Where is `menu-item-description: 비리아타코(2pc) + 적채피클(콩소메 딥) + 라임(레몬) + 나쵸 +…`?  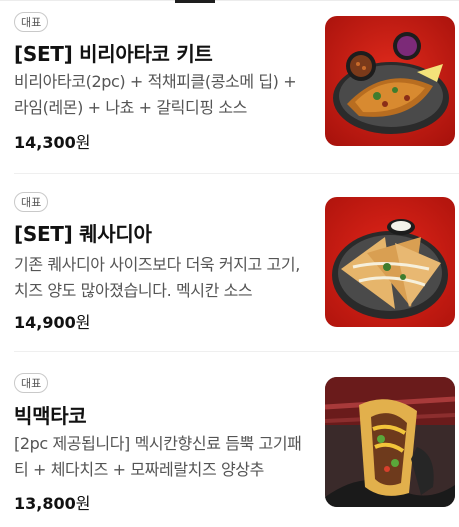 menu-item-description: 비리아타코(2pc) + 적채피클(콩소메 딥) + 라임(레몬) + 나쵸 +… is located at coordinates (155, 94).